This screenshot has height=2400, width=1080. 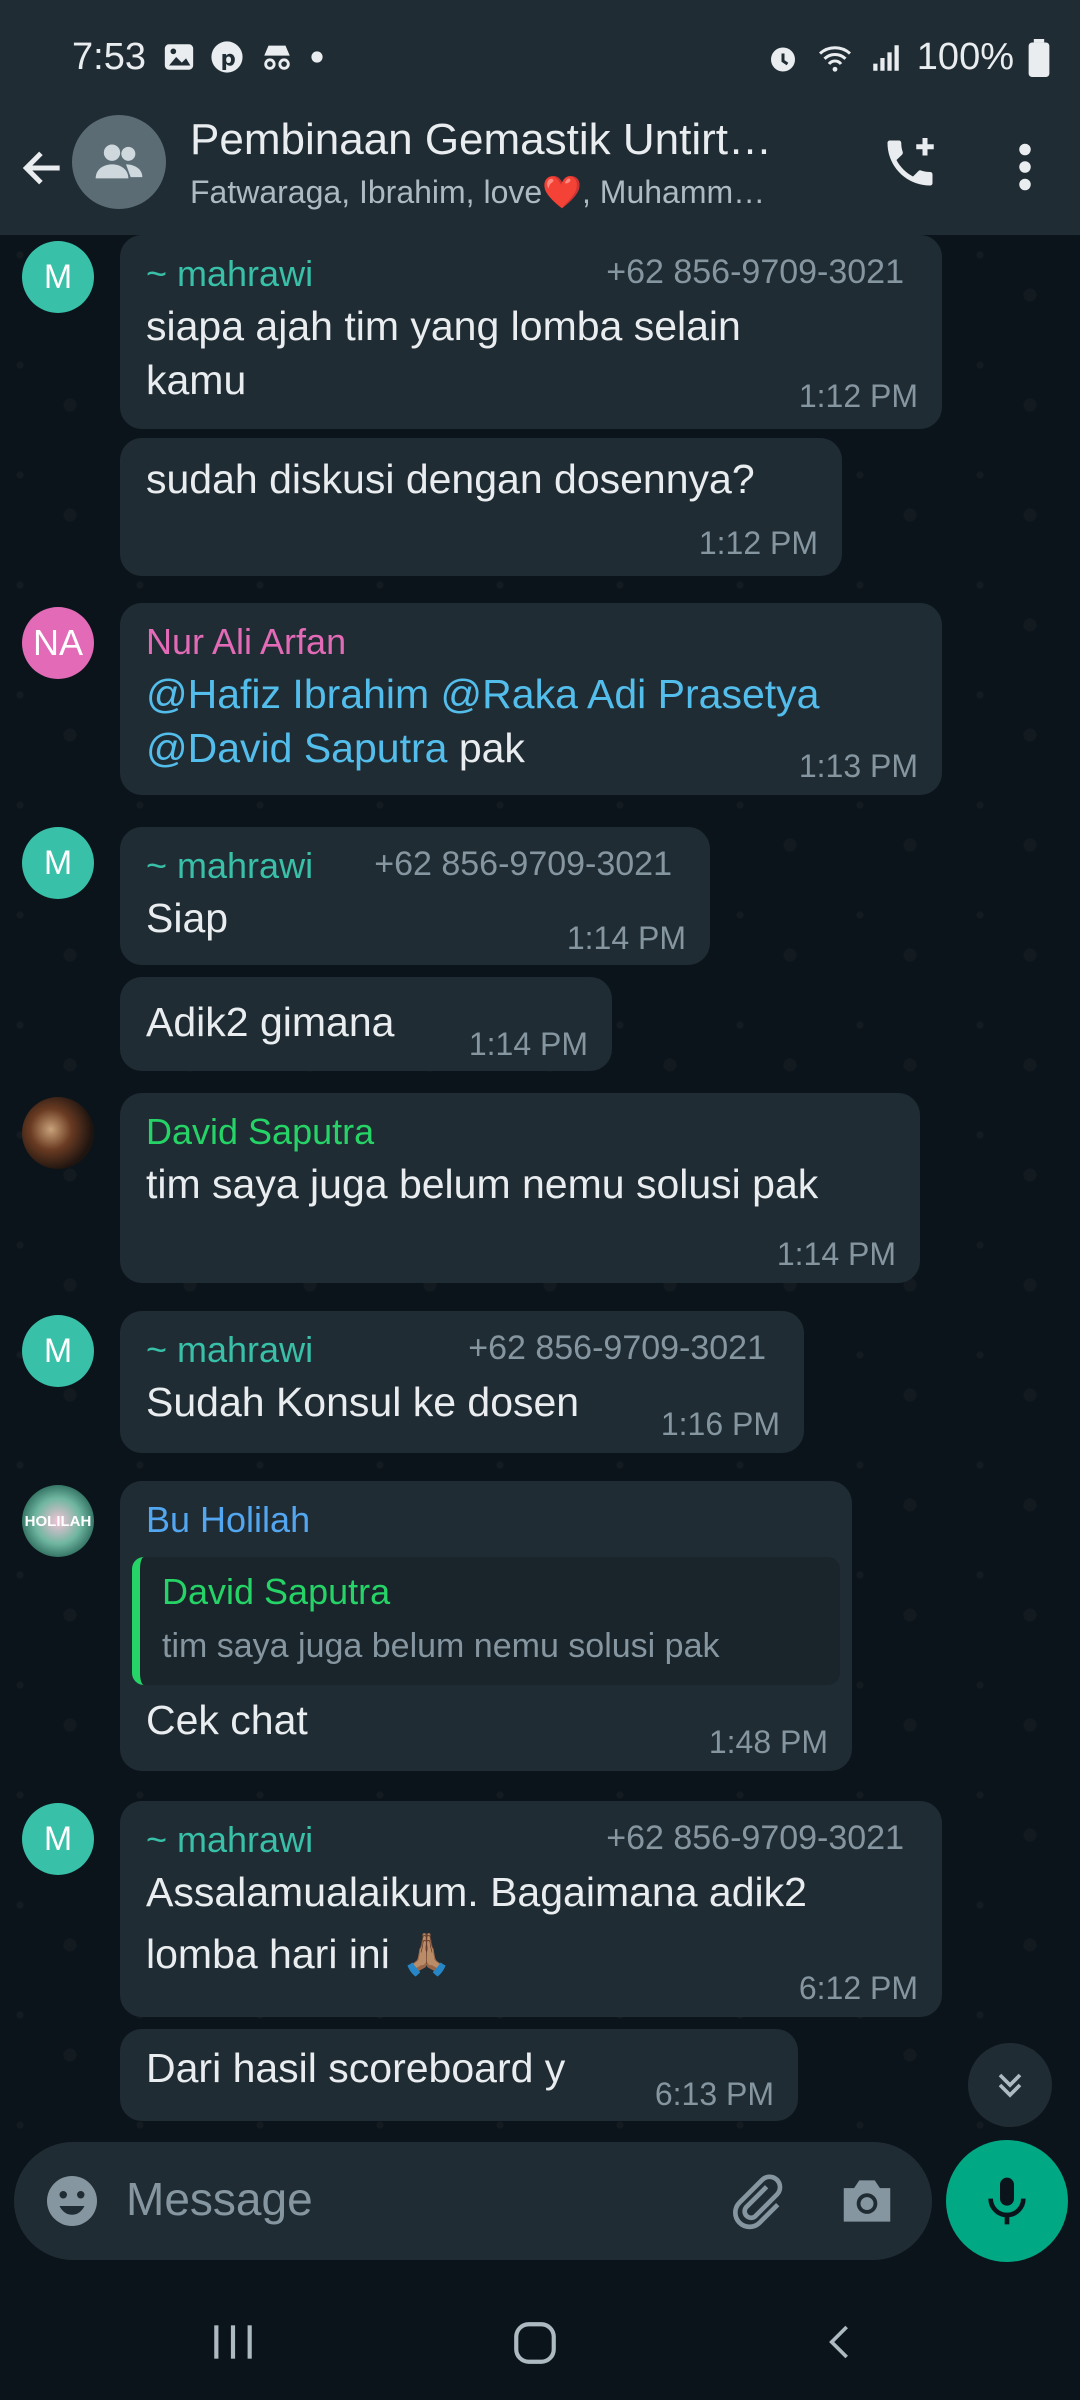 What do you see at coordinates (317, 57) in the screenshot?
I see `dot-icon` at bounding box center [317, 57].